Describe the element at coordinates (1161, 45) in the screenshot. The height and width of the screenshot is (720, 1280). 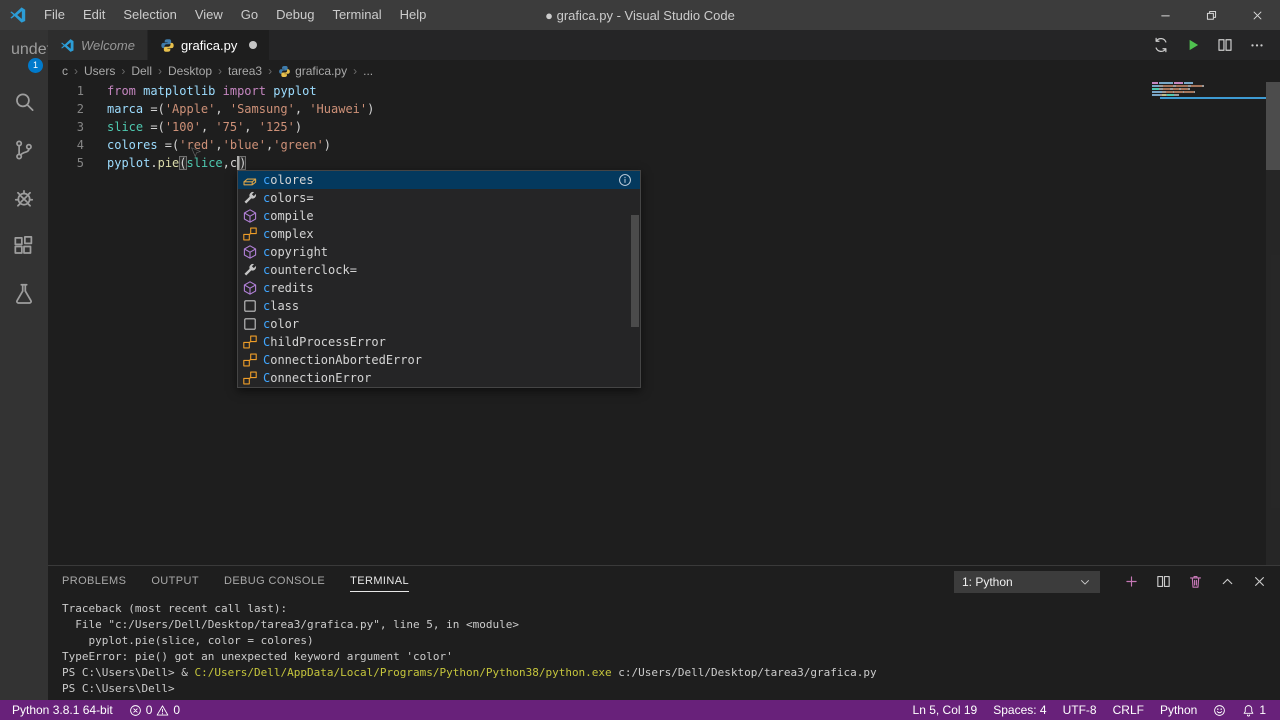
I see `open-changes-button` at that location.